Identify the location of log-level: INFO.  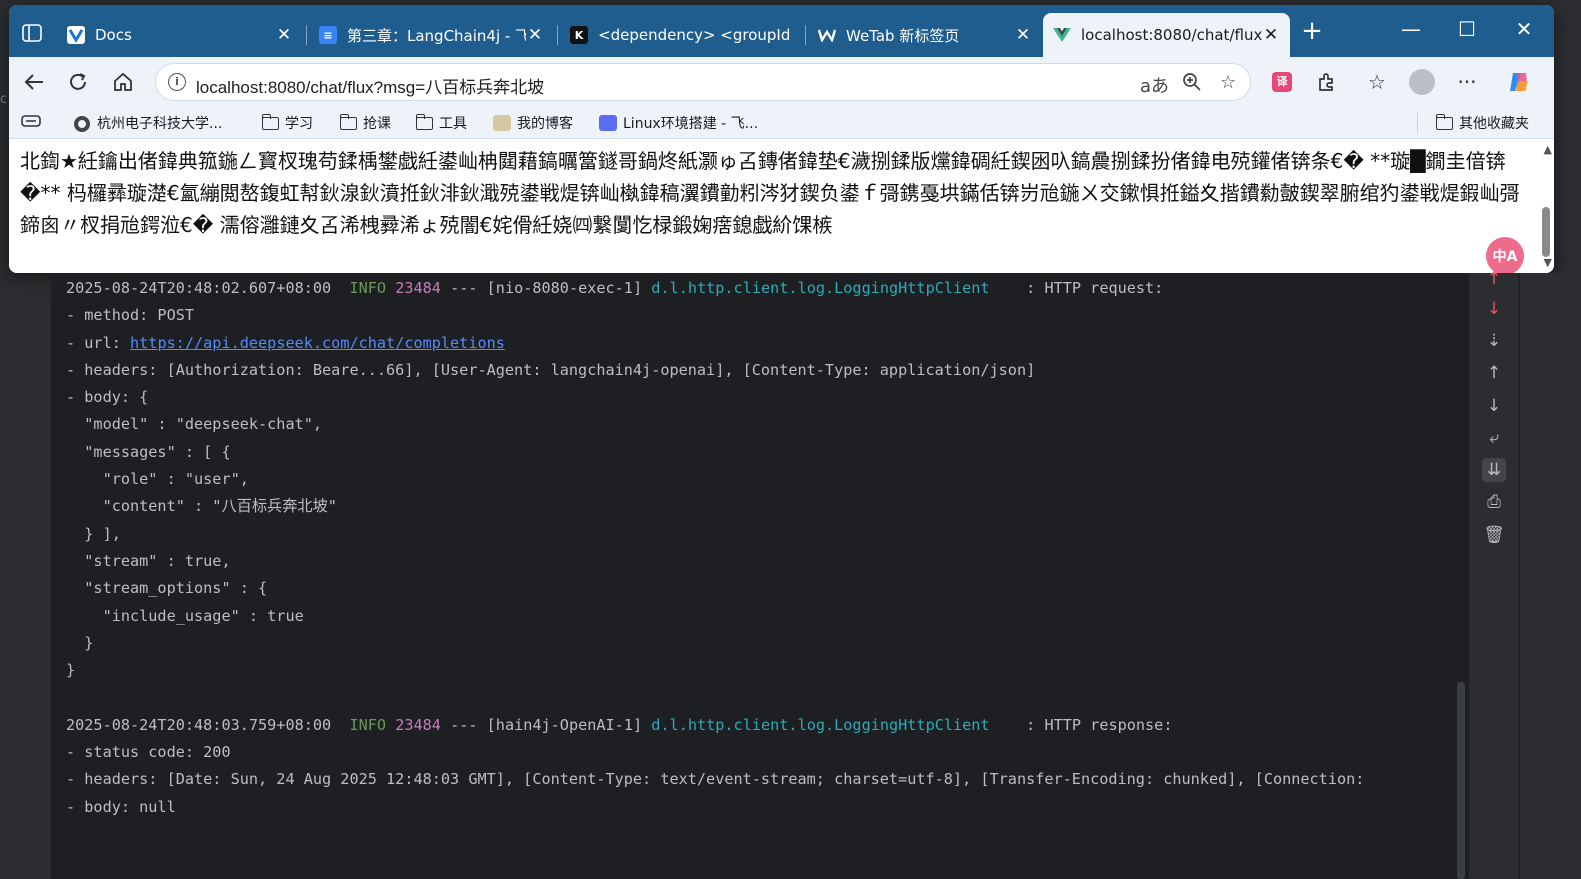
(368, 724).